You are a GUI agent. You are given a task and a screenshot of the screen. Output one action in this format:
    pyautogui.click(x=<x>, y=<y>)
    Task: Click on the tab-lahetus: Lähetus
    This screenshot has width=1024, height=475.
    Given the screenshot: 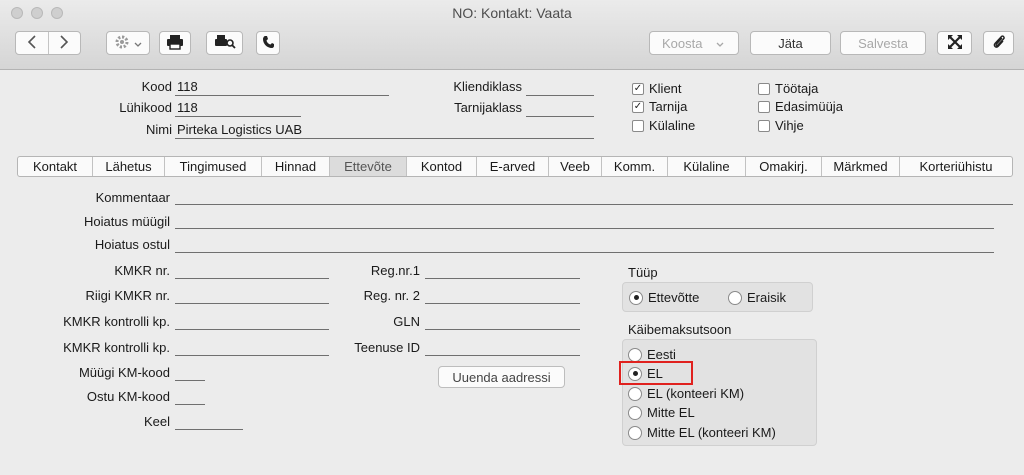 What is the action you would take?
    pyautogui.click(x=129, y=166)
    